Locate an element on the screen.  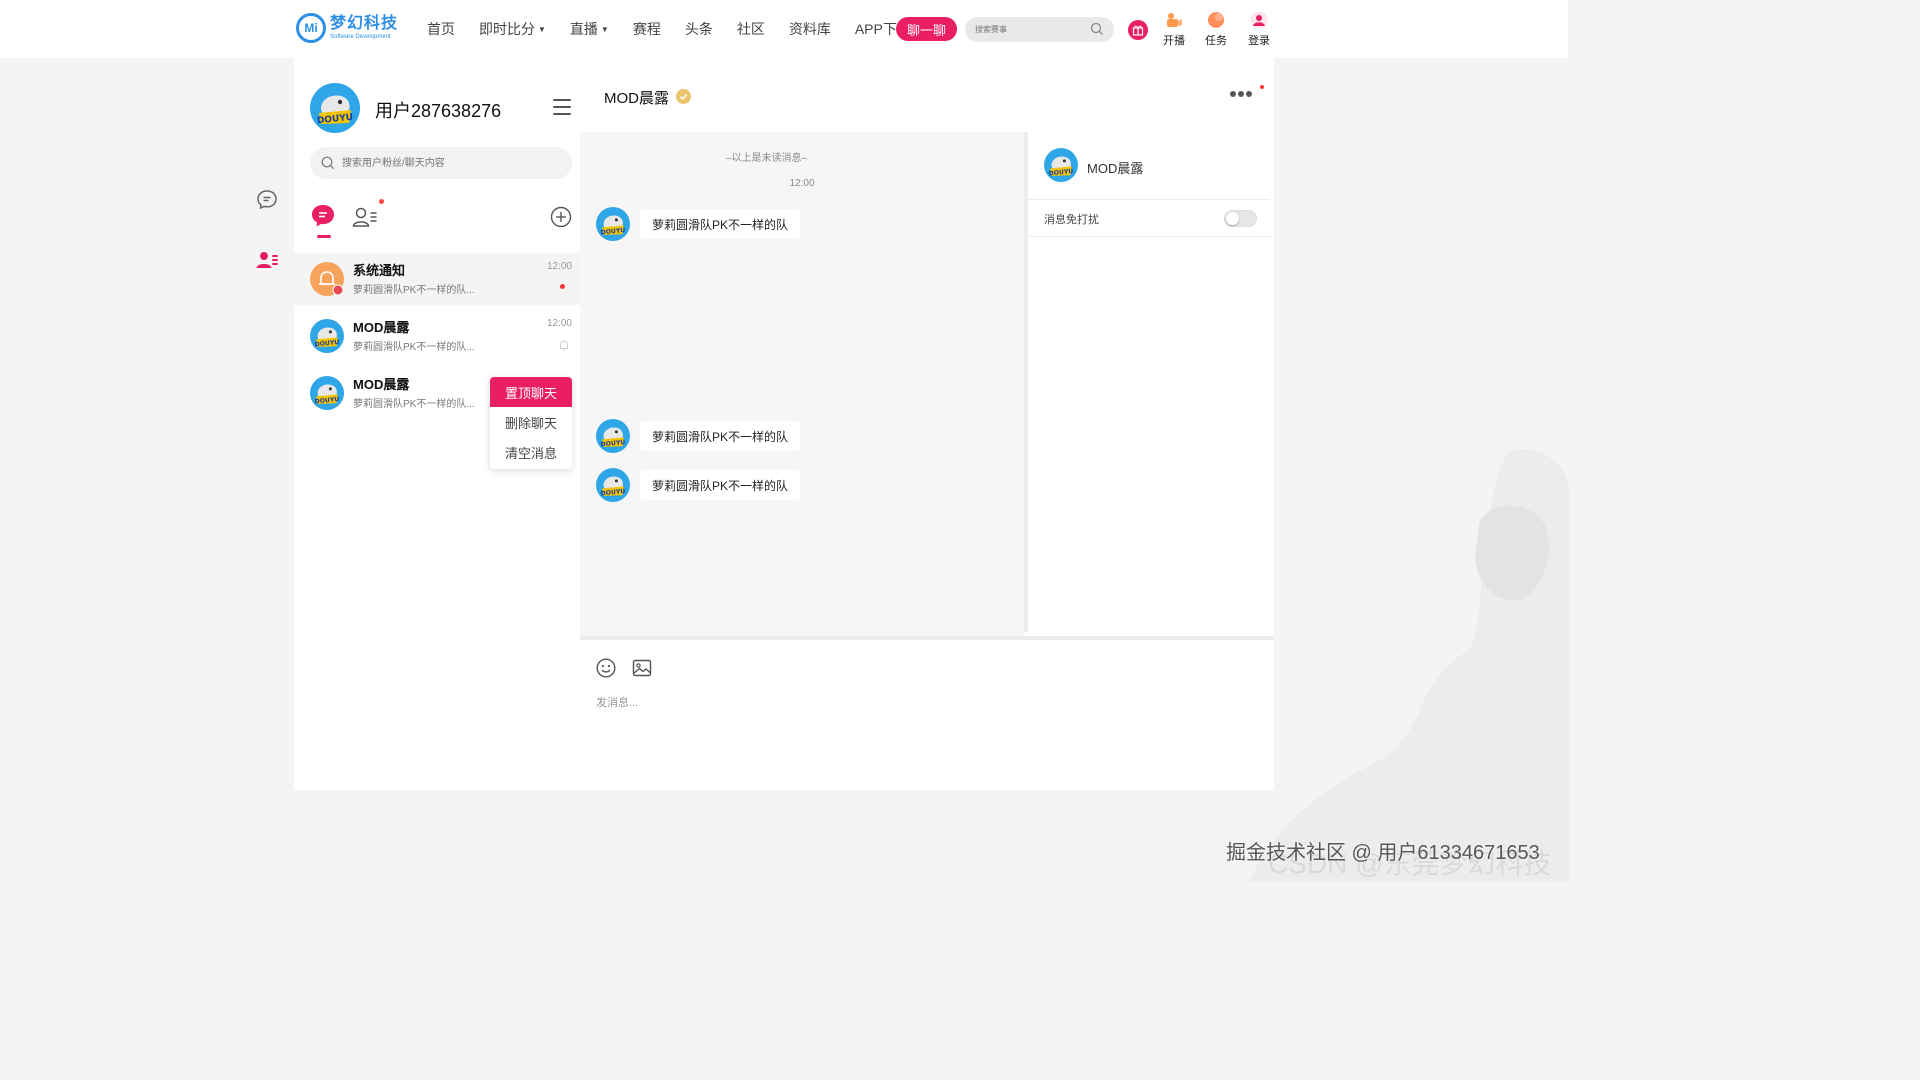
unread-dot is located at coordinates (562, 286).